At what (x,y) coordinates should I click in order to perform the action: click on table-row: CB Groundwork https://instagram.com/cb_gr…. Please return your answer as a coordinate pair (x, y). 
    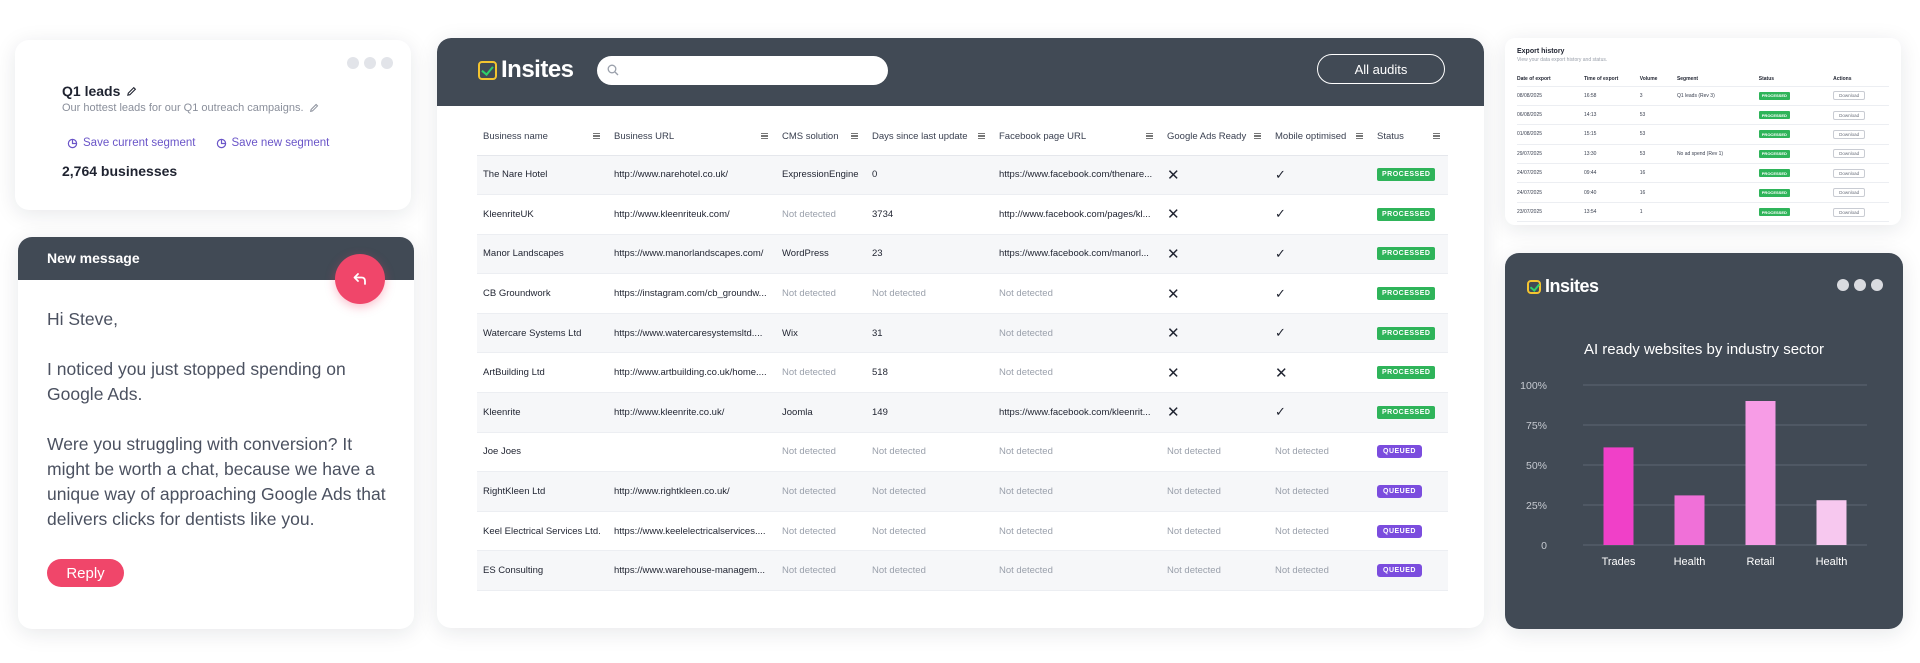
    Looking at the image, I should click on (962, 293).